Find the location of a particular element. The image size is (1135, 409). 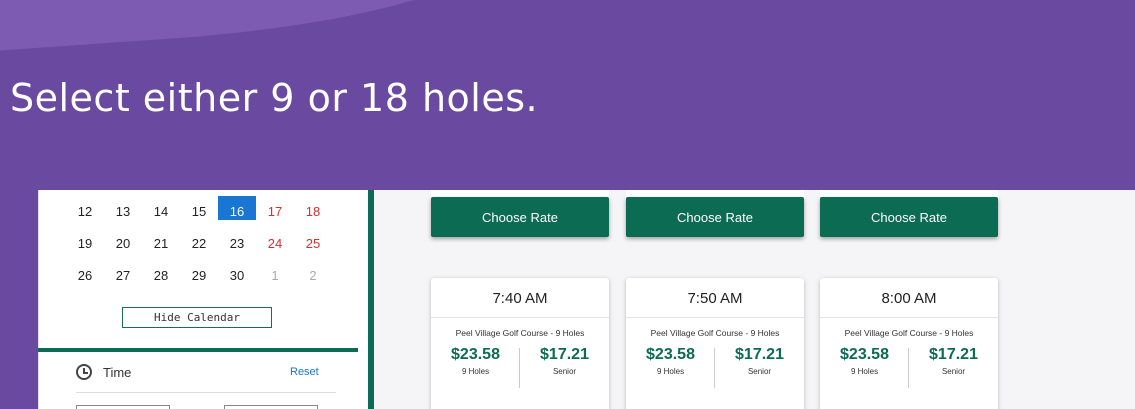

calendar-day: 18 is located at coordinates (313, 216).